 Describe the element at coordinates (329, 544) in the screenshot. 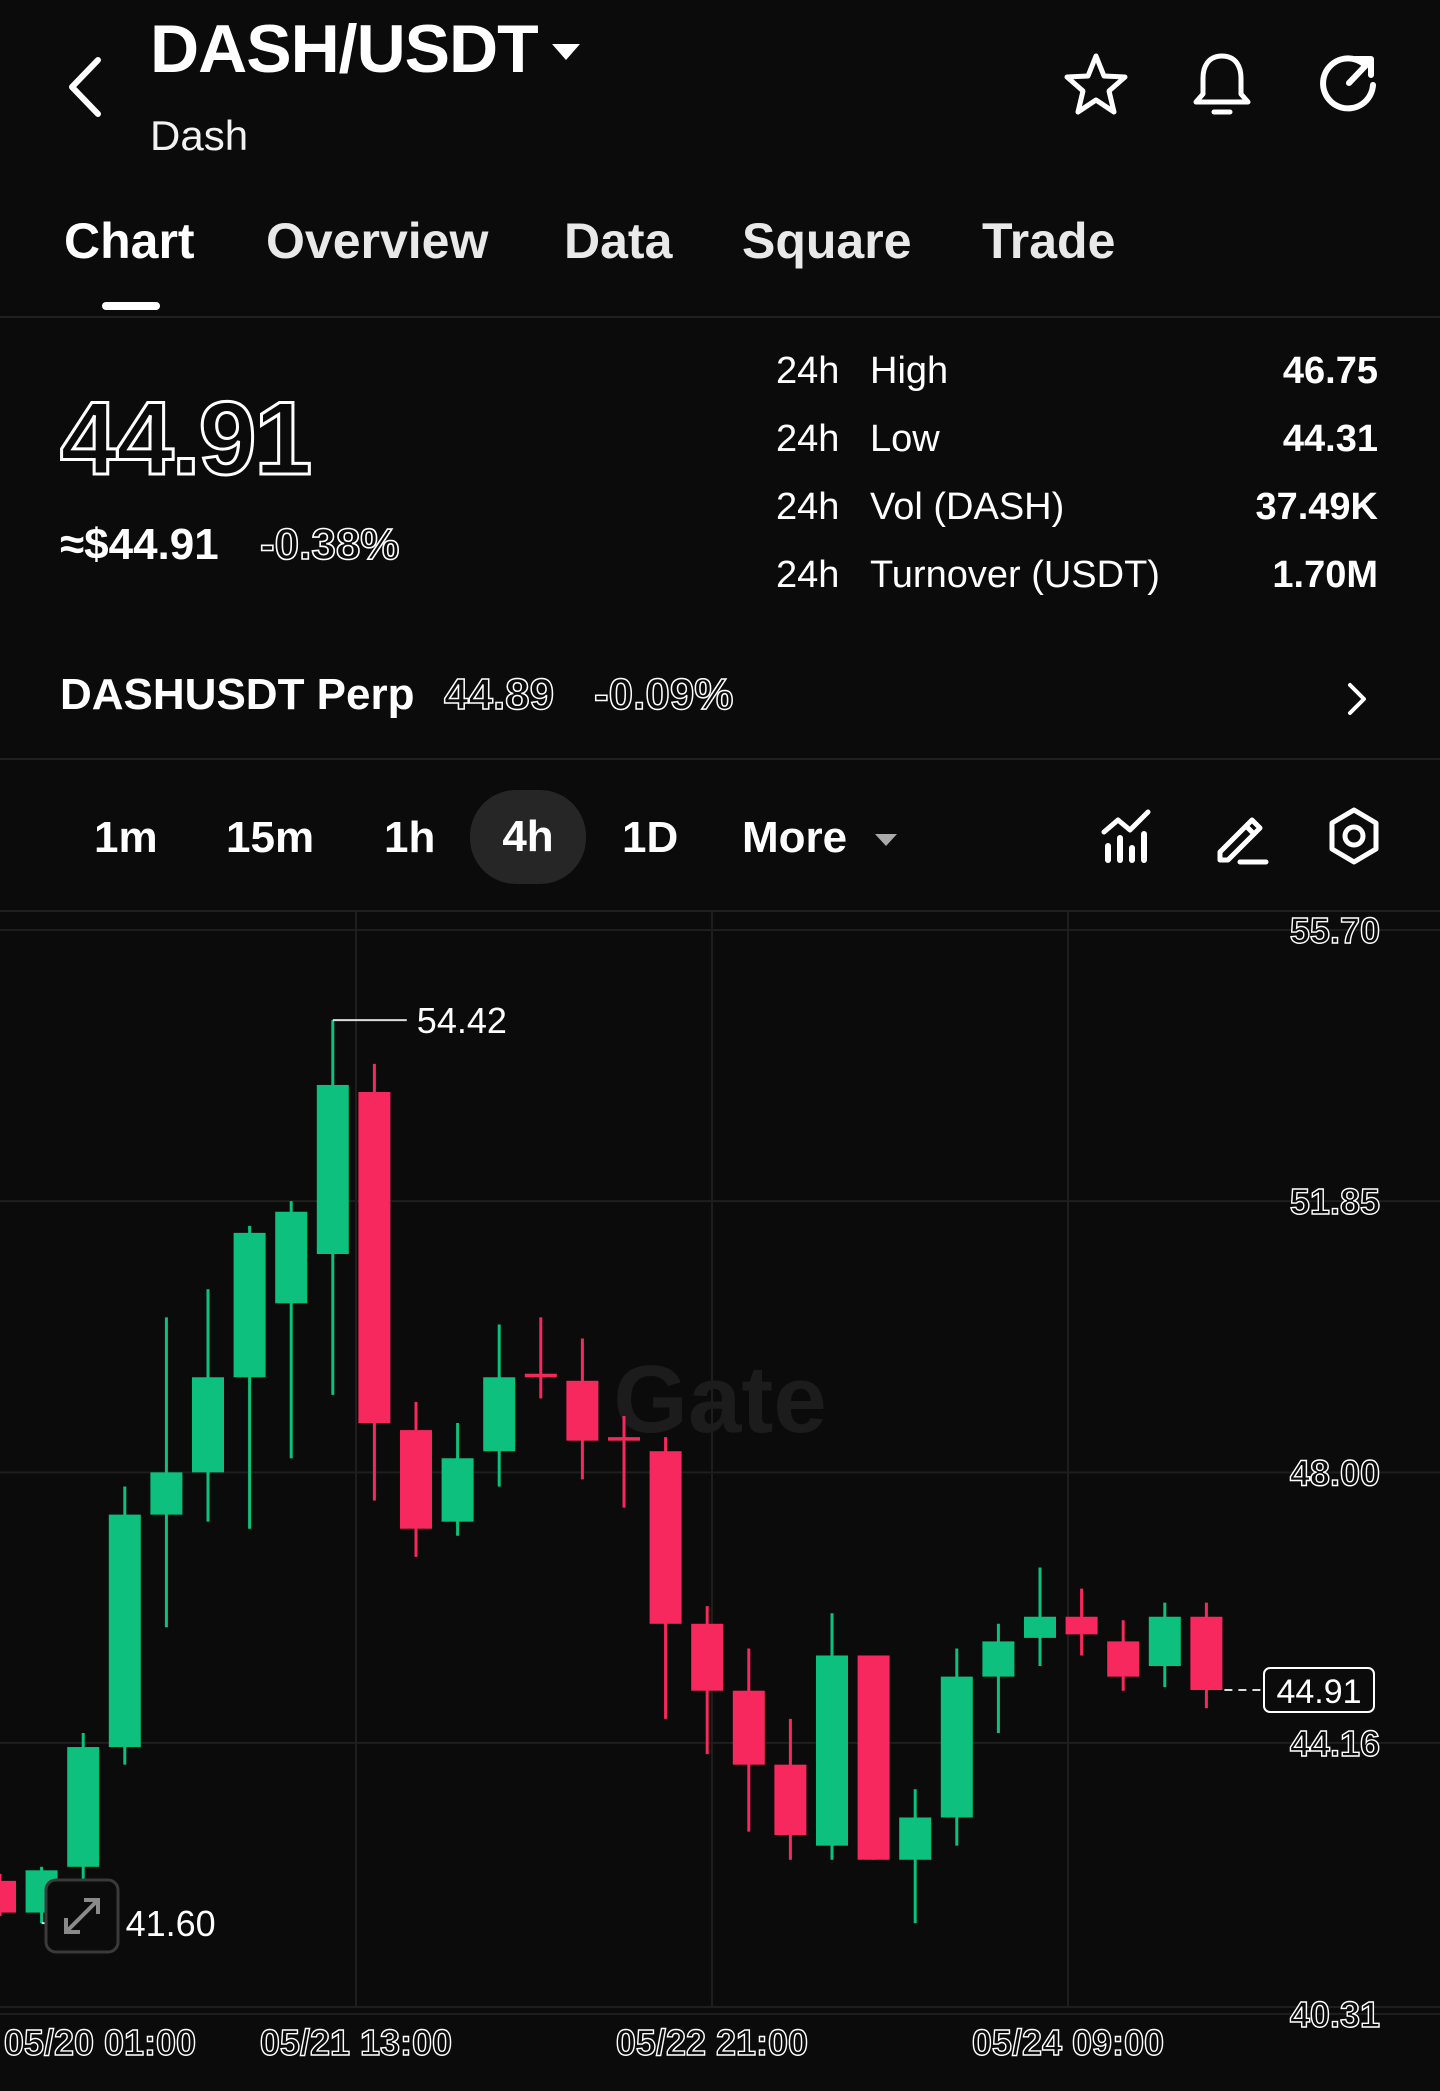

I see `price-change-percent: -0.38%` at that location.